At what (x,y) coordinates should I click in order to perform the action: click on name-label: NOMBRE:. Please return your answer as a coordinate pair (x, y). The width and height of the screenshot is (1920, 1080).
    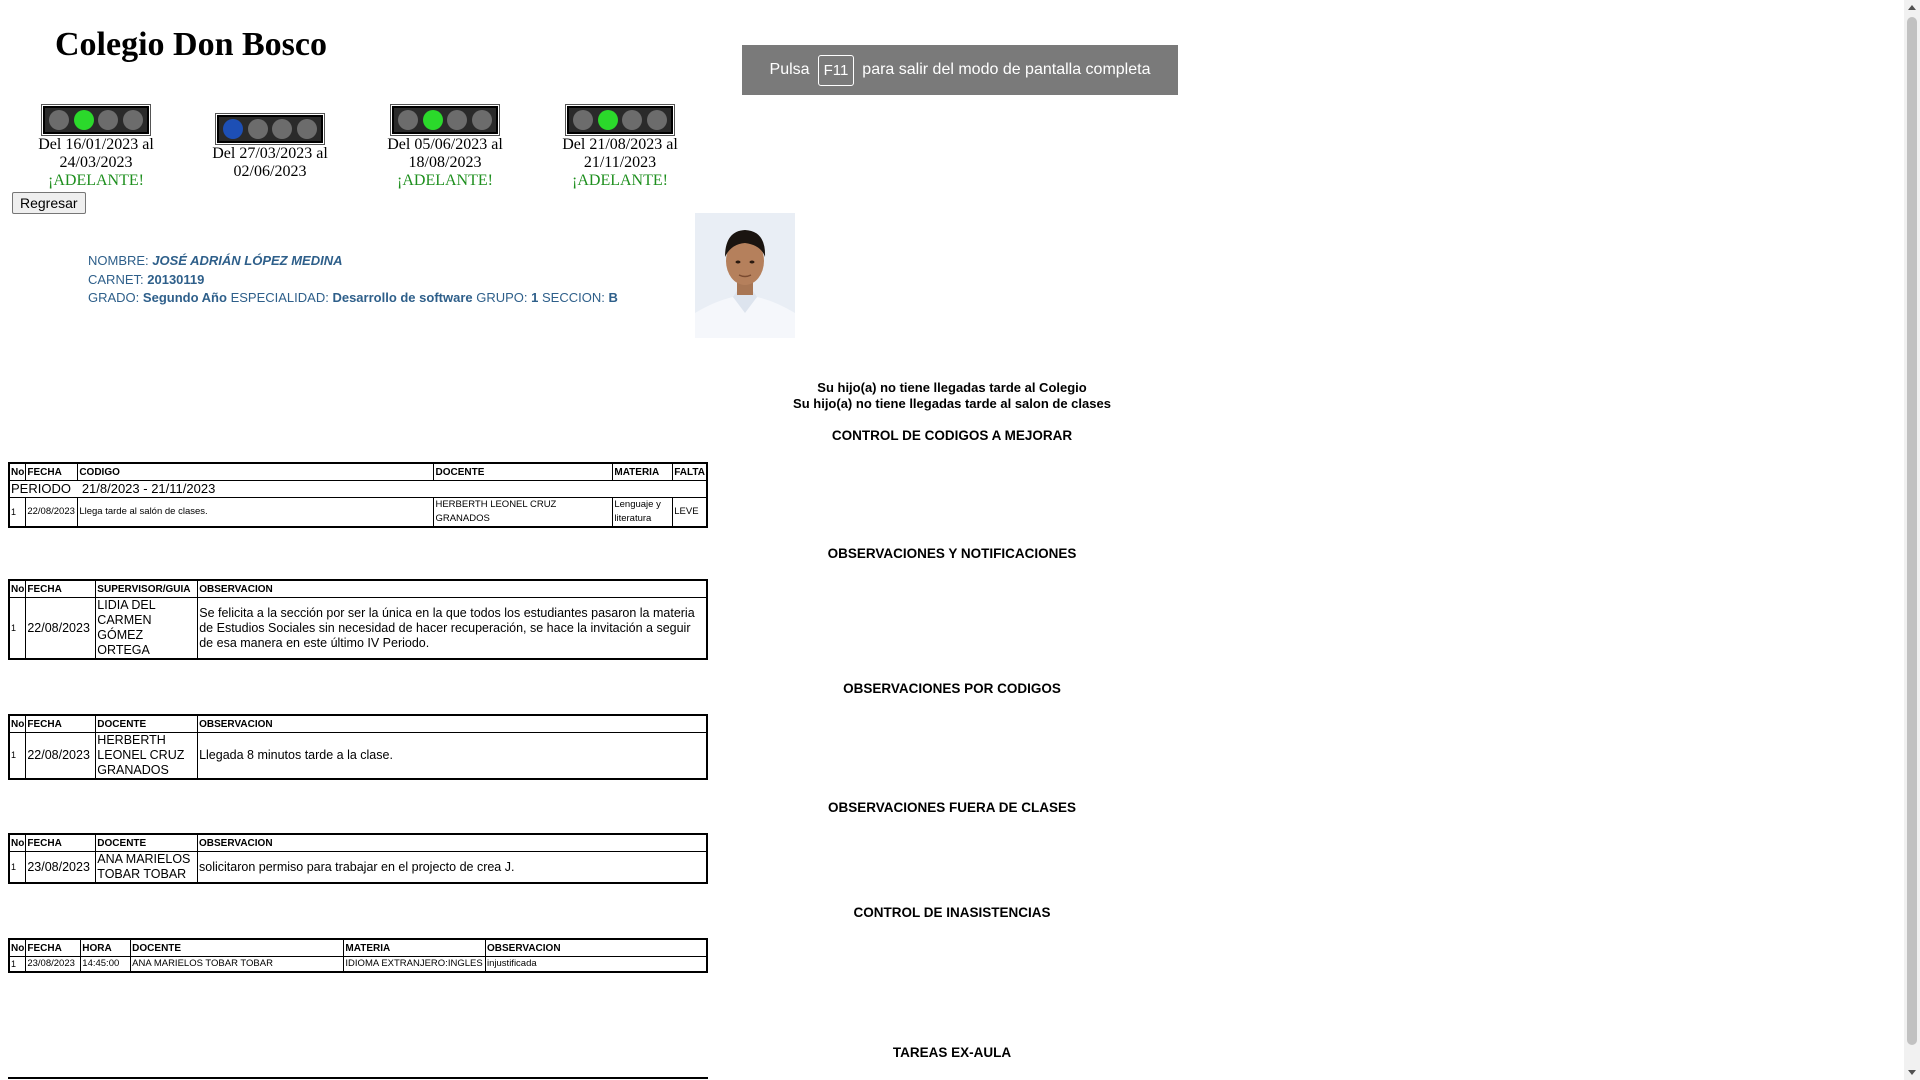
    Looking at the image, I should click on (118, 260).